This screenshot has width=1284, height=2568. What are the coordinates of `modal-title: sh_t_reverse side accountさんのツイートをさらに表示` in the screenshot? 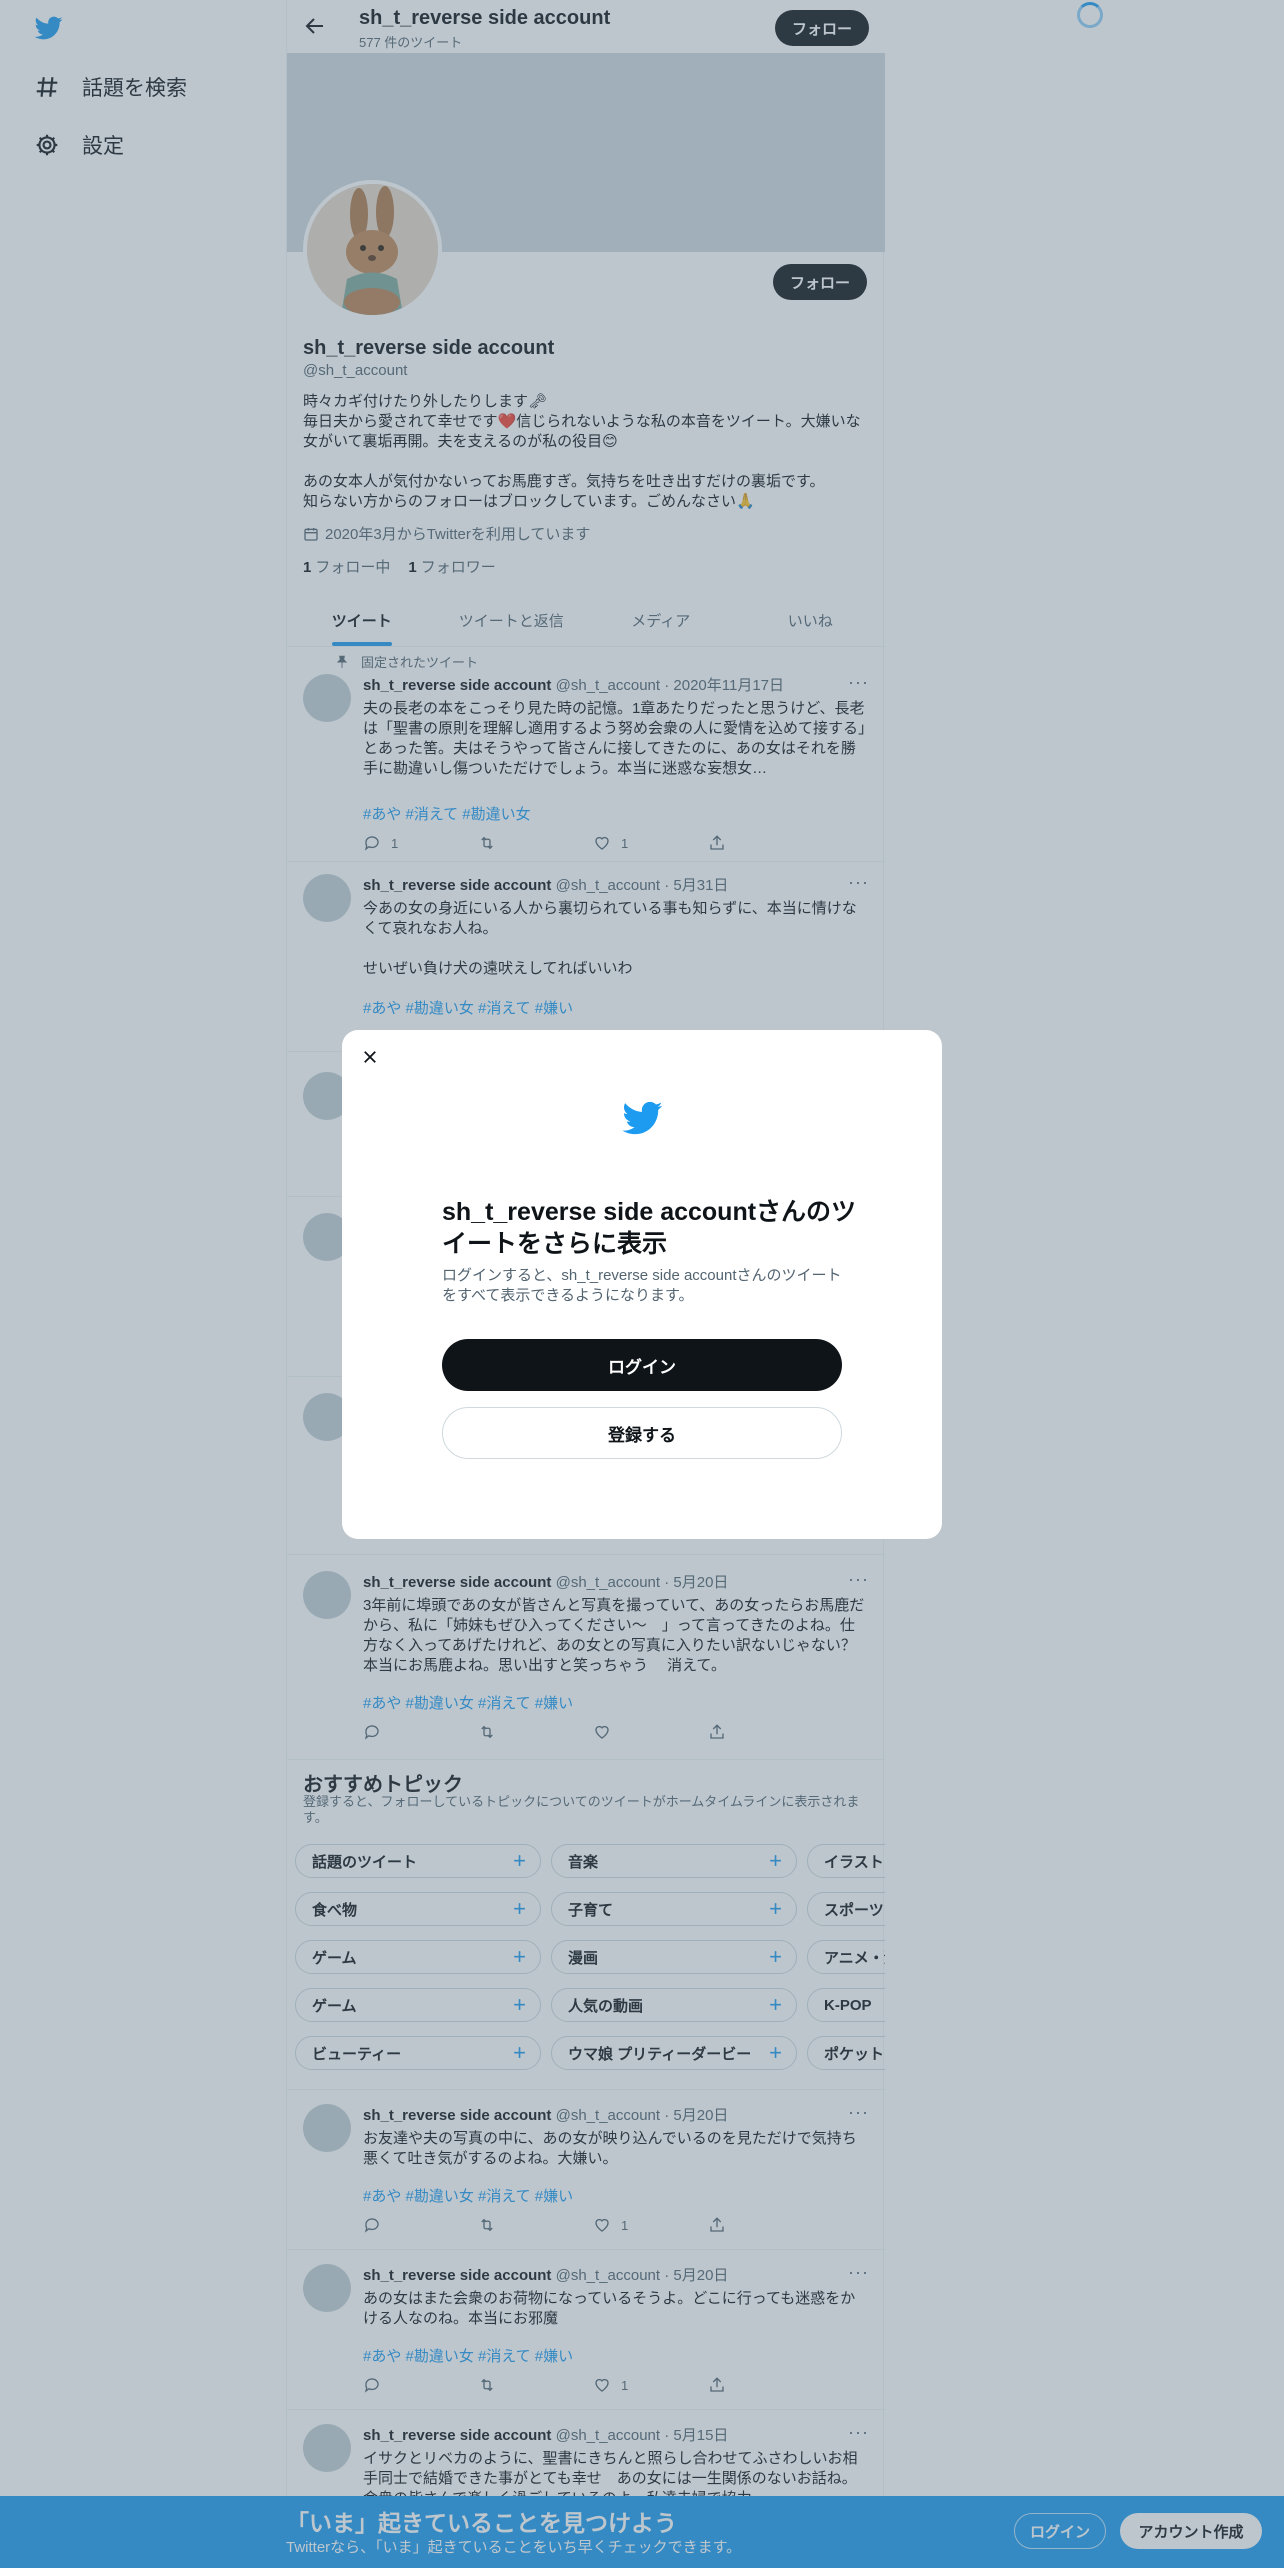 It's located at (649, 1228).